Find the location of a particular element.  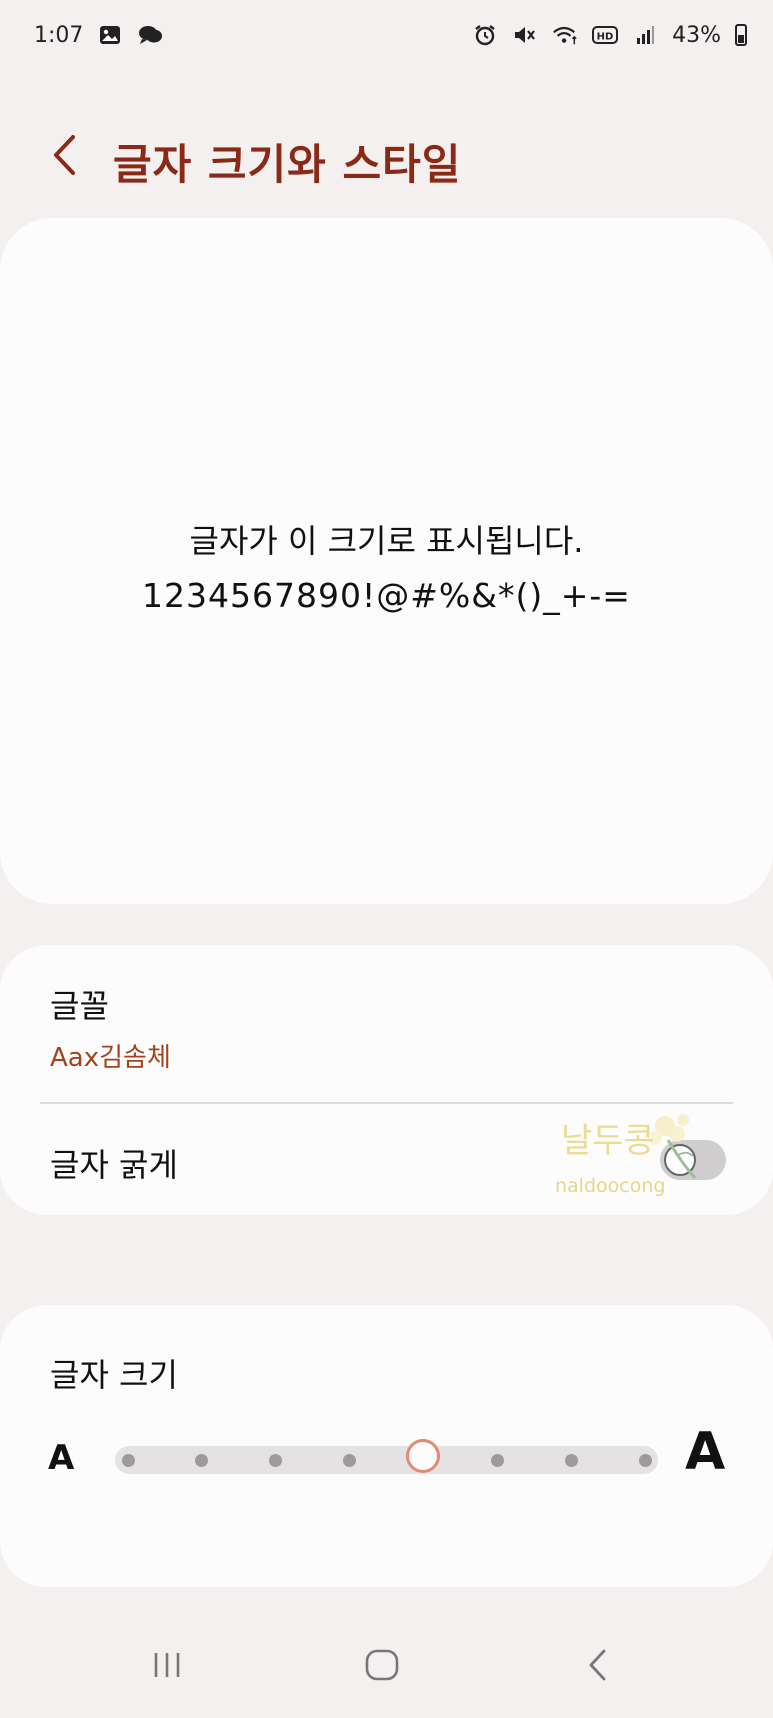

hd-icon: HD is located at coordinates (605, 35).